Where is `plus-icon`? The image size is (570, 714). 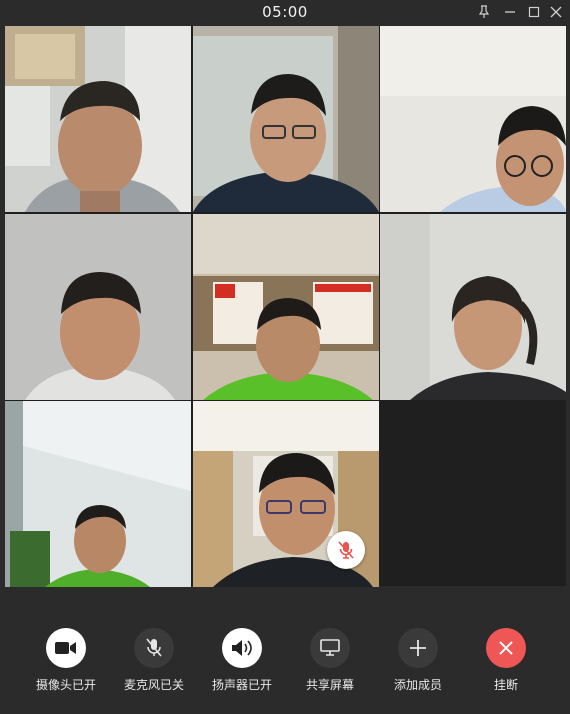
plus-icon is located at coordinates (418, 648).